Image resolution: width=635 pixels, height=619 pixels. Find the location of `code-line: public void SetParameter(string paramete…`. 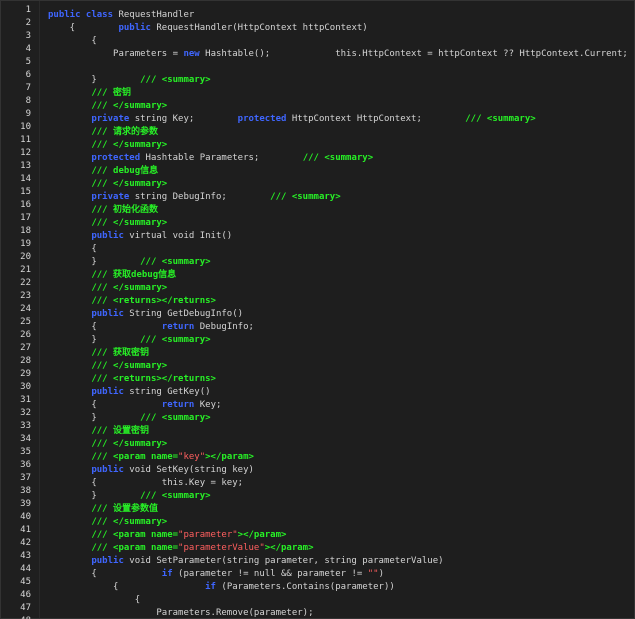

code-line: public void SetParameter(string paramete… is located at coordinates (245, 561).